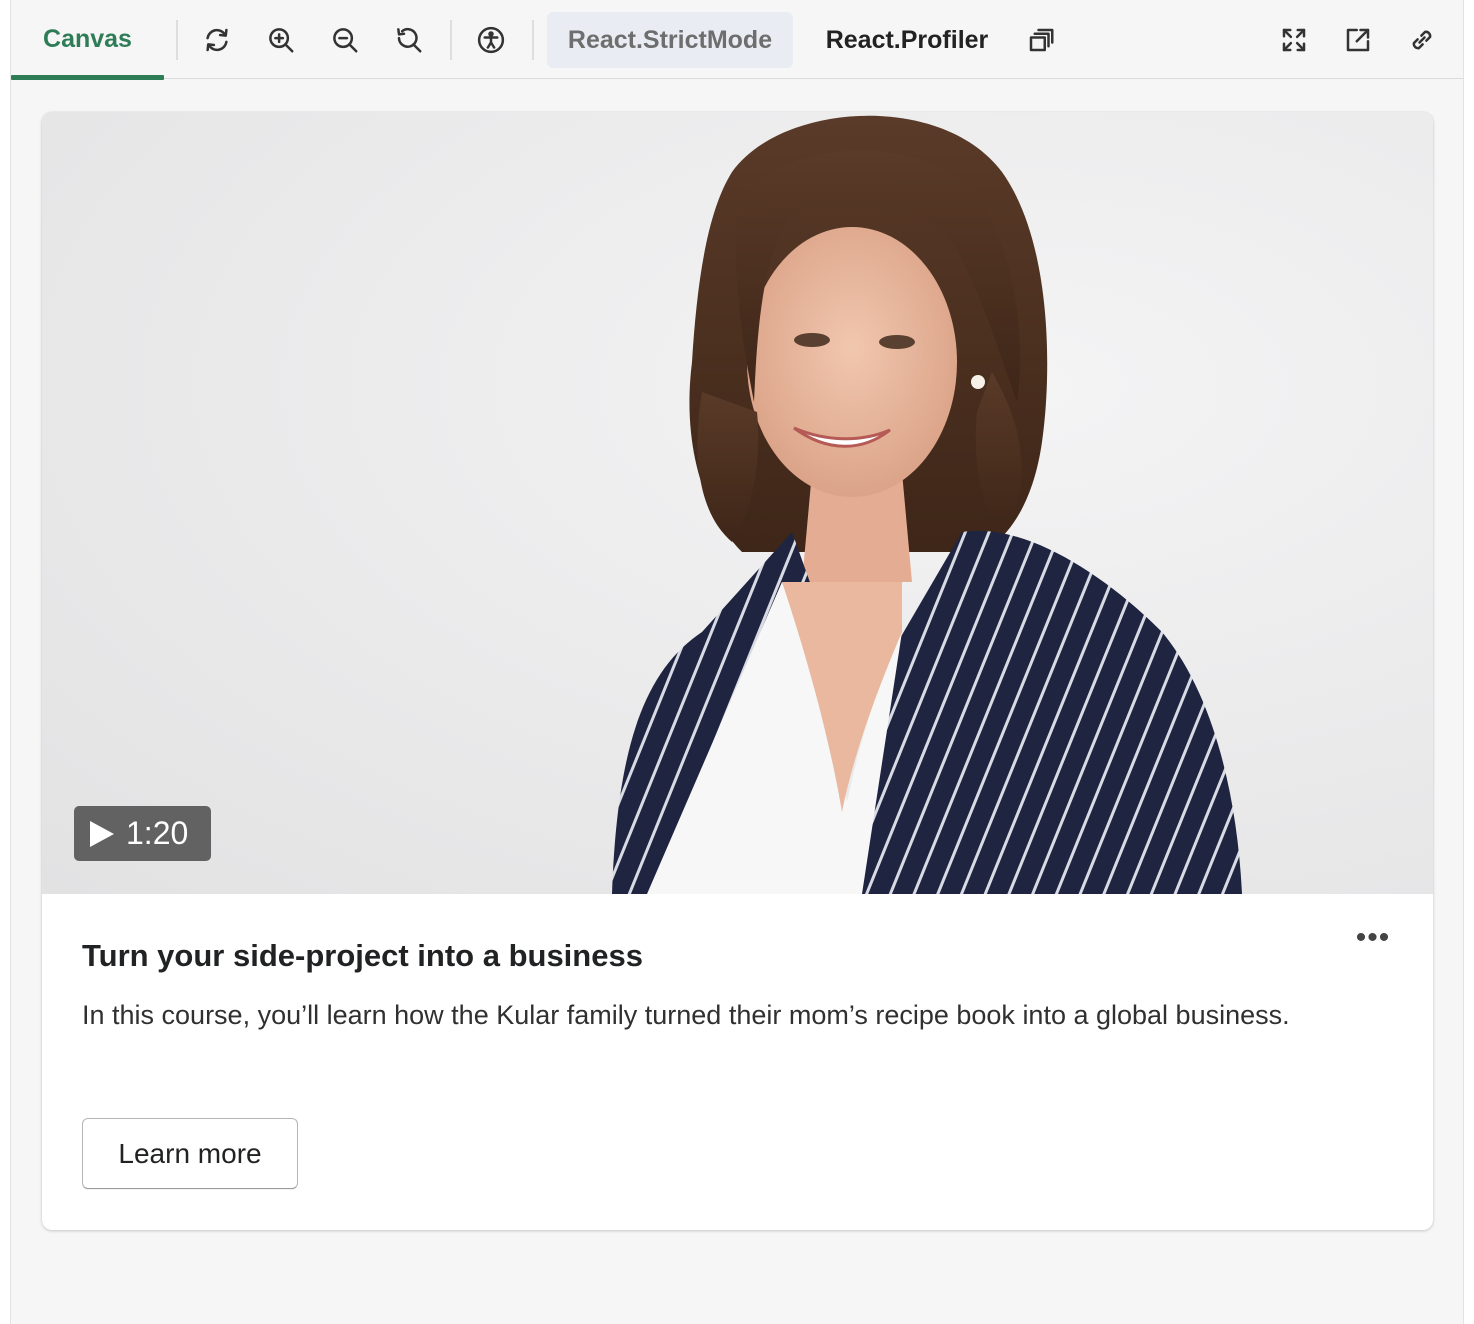 The height and width of the screenshot is (1324, 1474). What do you see at coordinates (102, 833) in the screenshot?
I see `play-icon` at bounding box center [102, 833].